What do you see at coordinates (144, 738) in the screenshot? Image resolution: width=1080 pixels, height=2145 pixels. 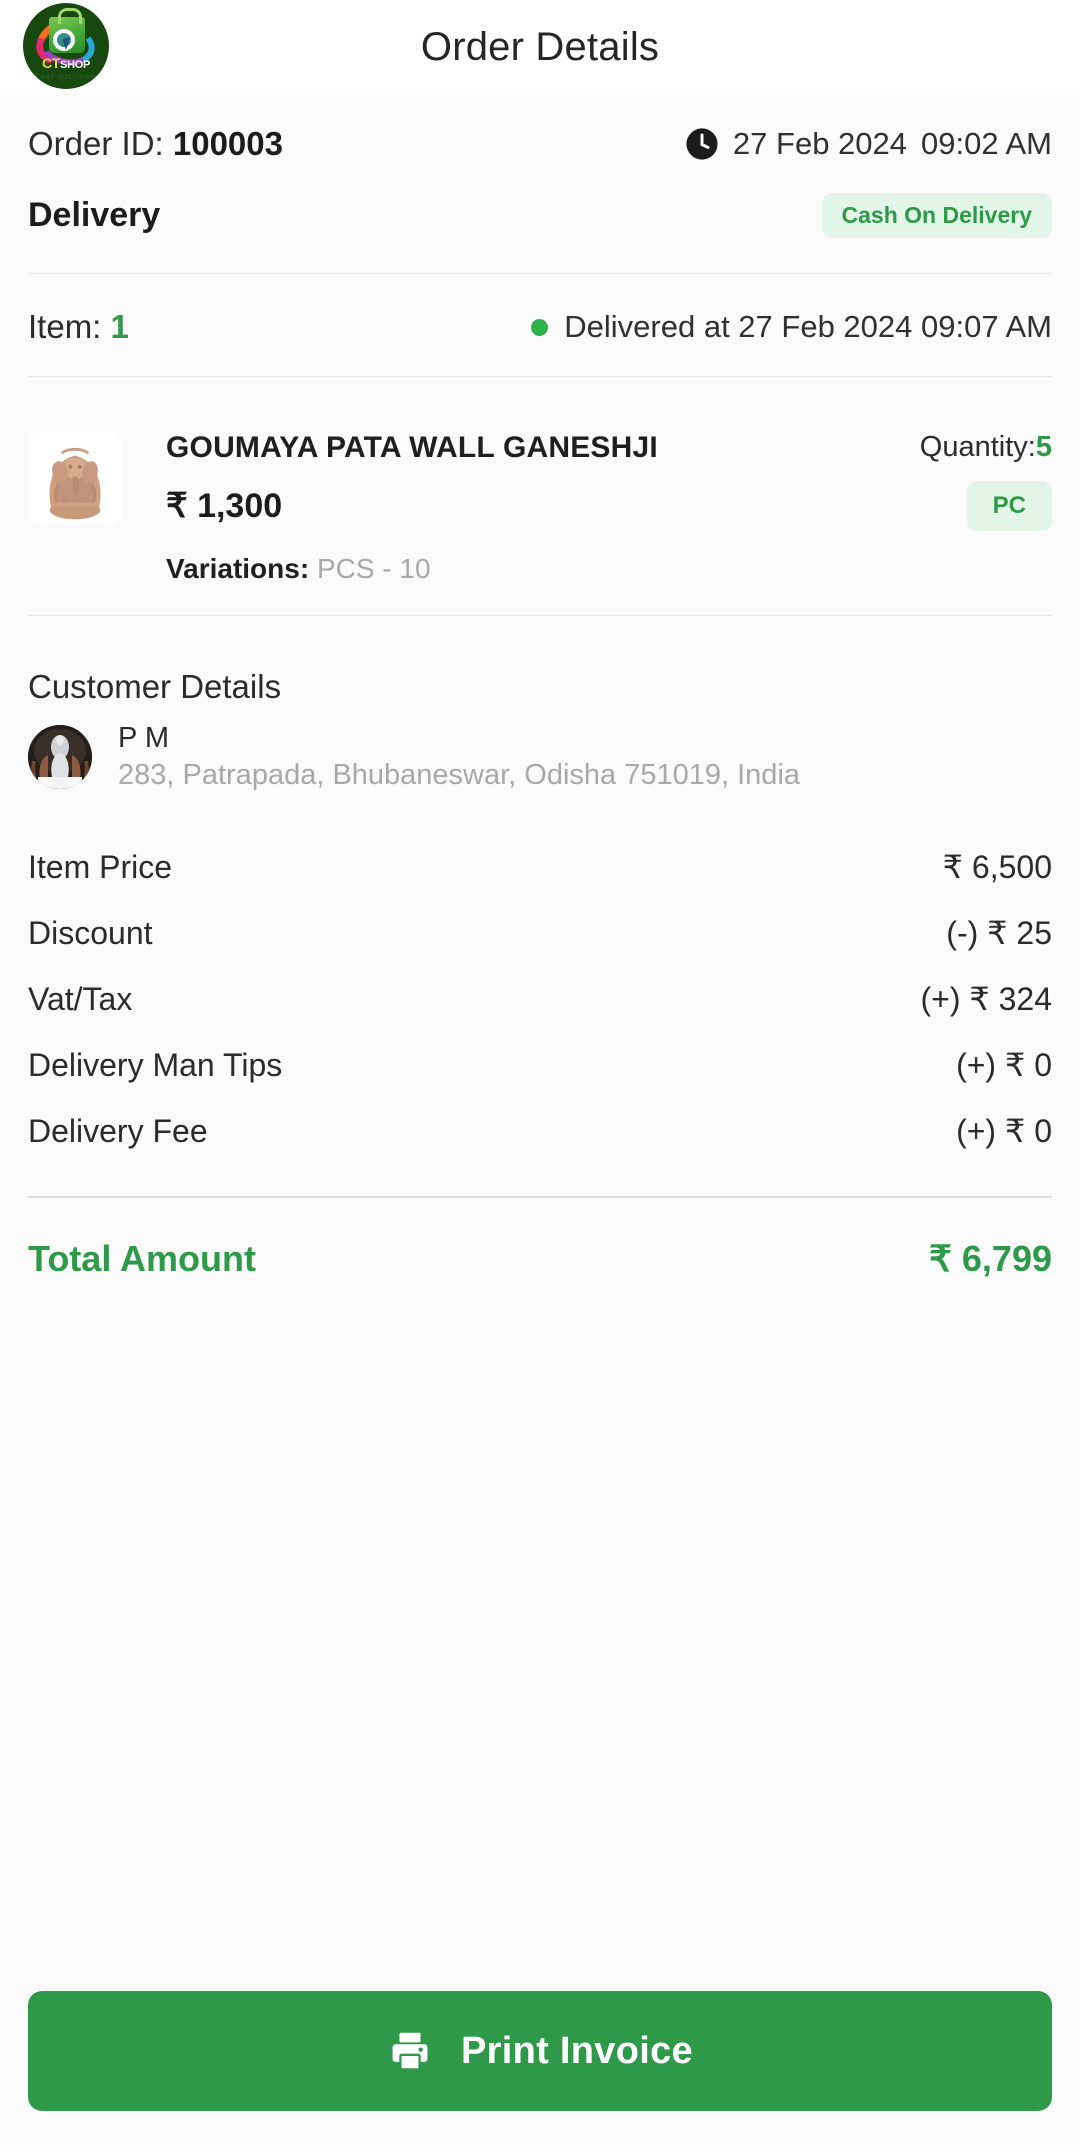 I see `customer-name: P M` at bounding box center [144, 738].